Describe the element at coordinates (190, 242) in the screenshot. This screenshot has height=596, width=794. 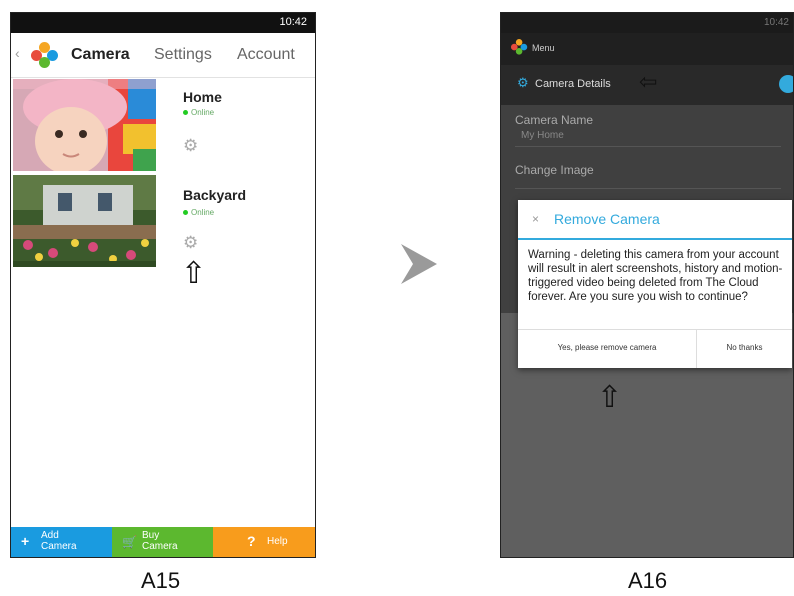
I see `gear-icon-backyard: ⚙` at that location.